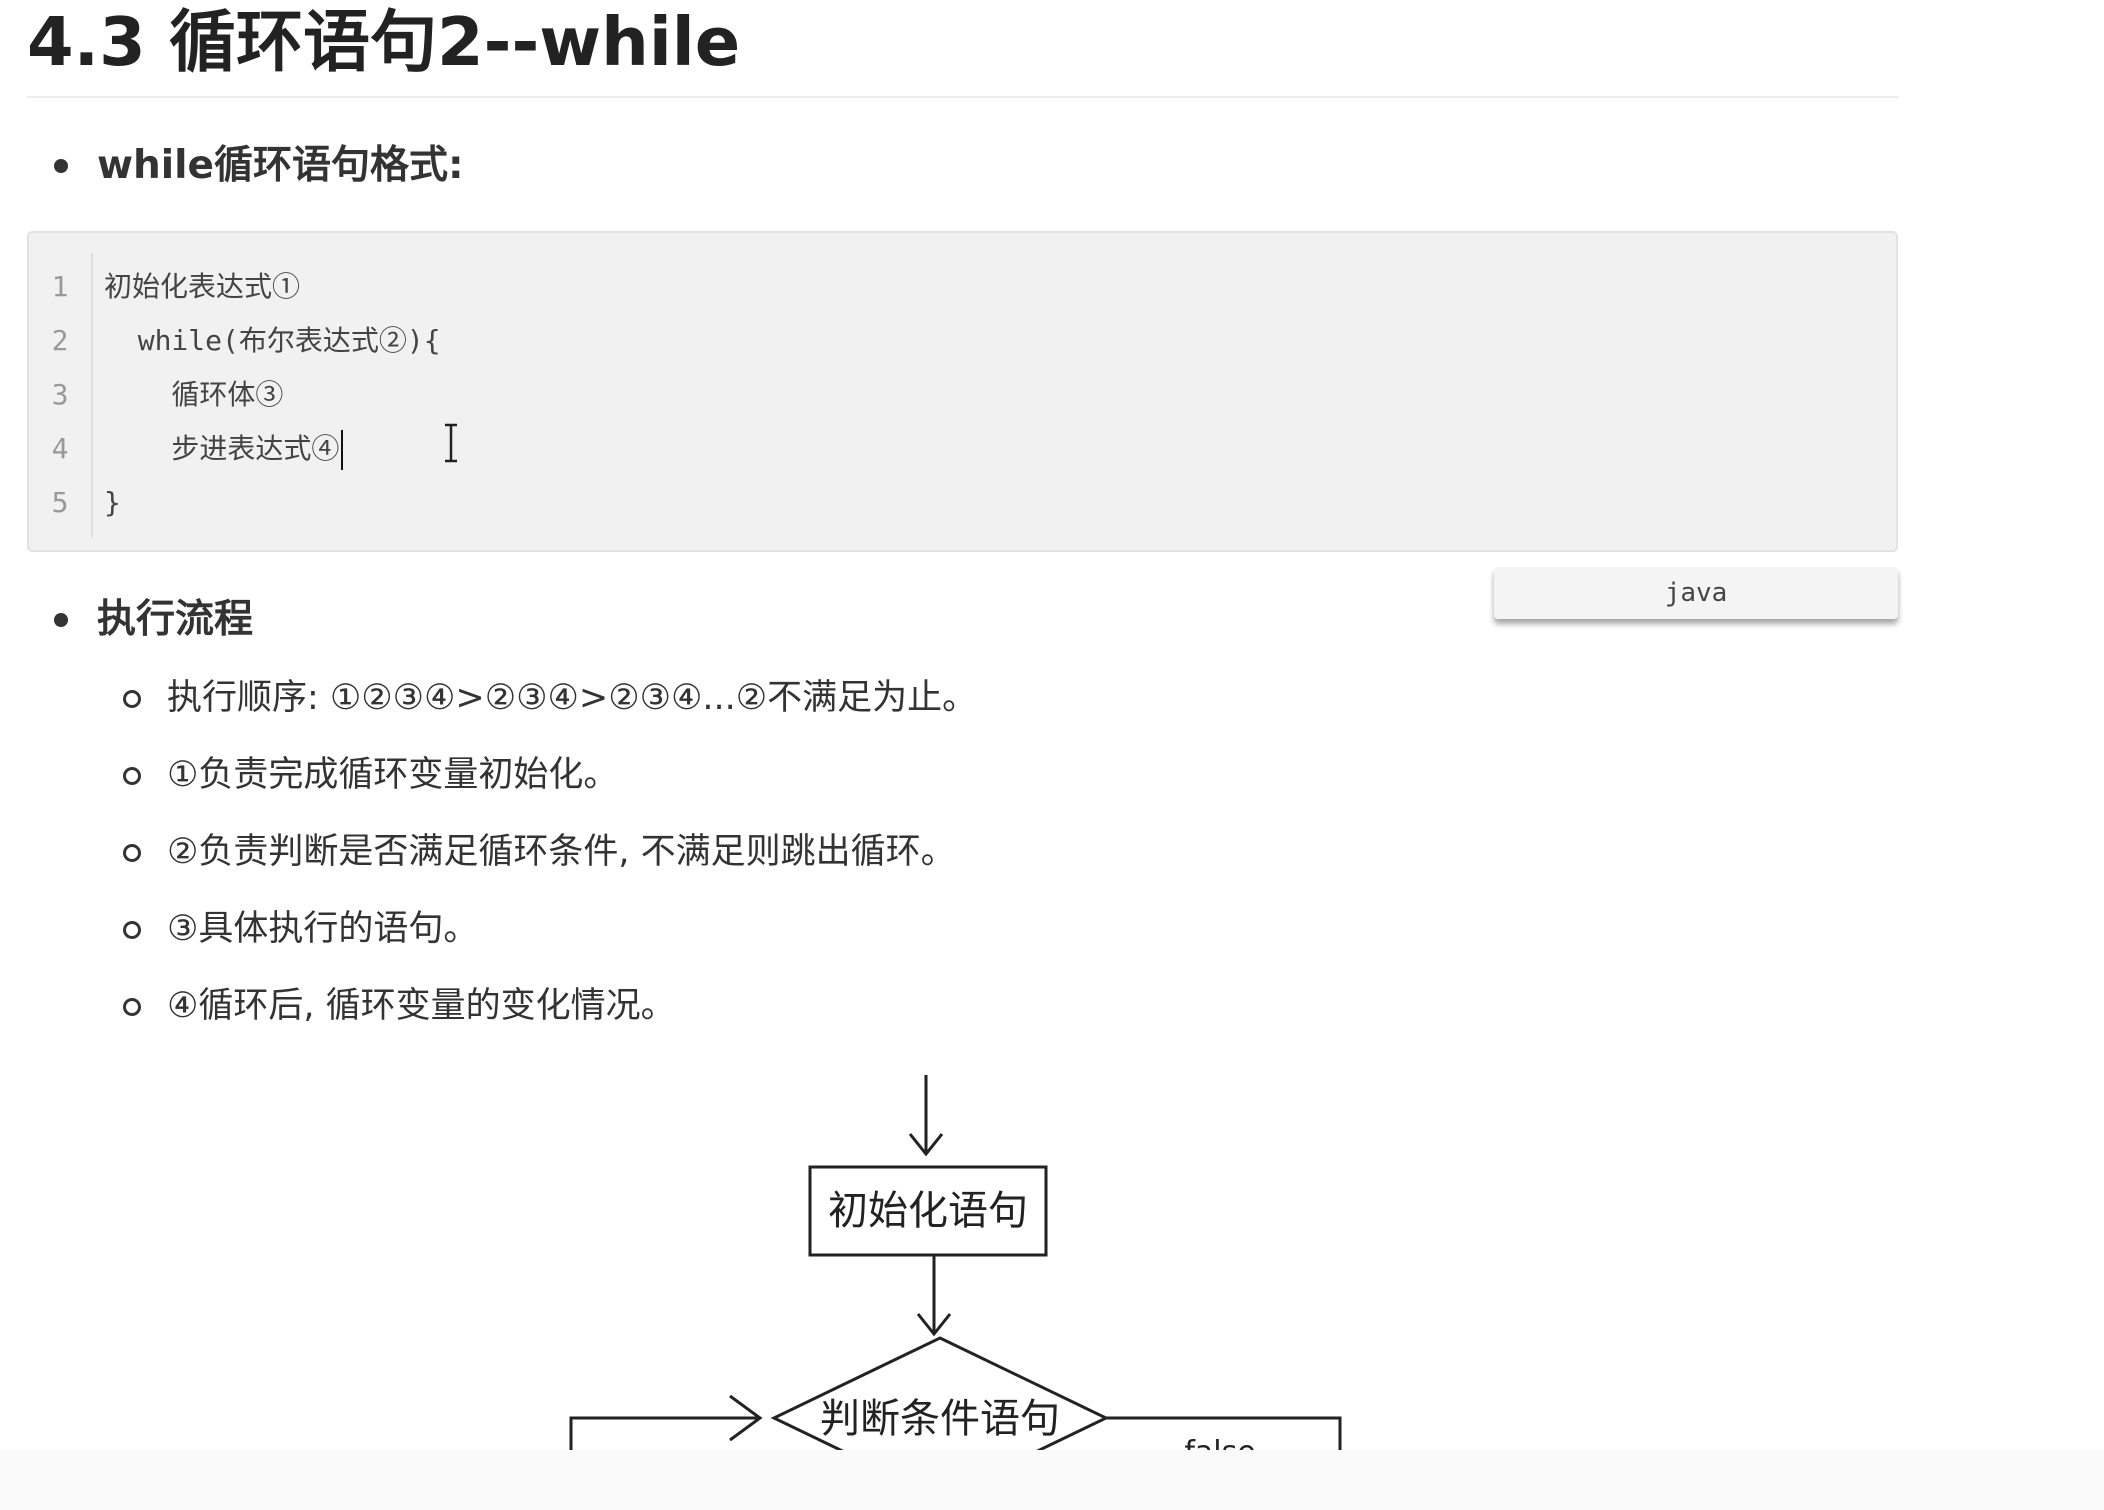 This screenshot has width=2104, height=1510. I want to click on flow-heading: 执行流程, so click(175, 619).